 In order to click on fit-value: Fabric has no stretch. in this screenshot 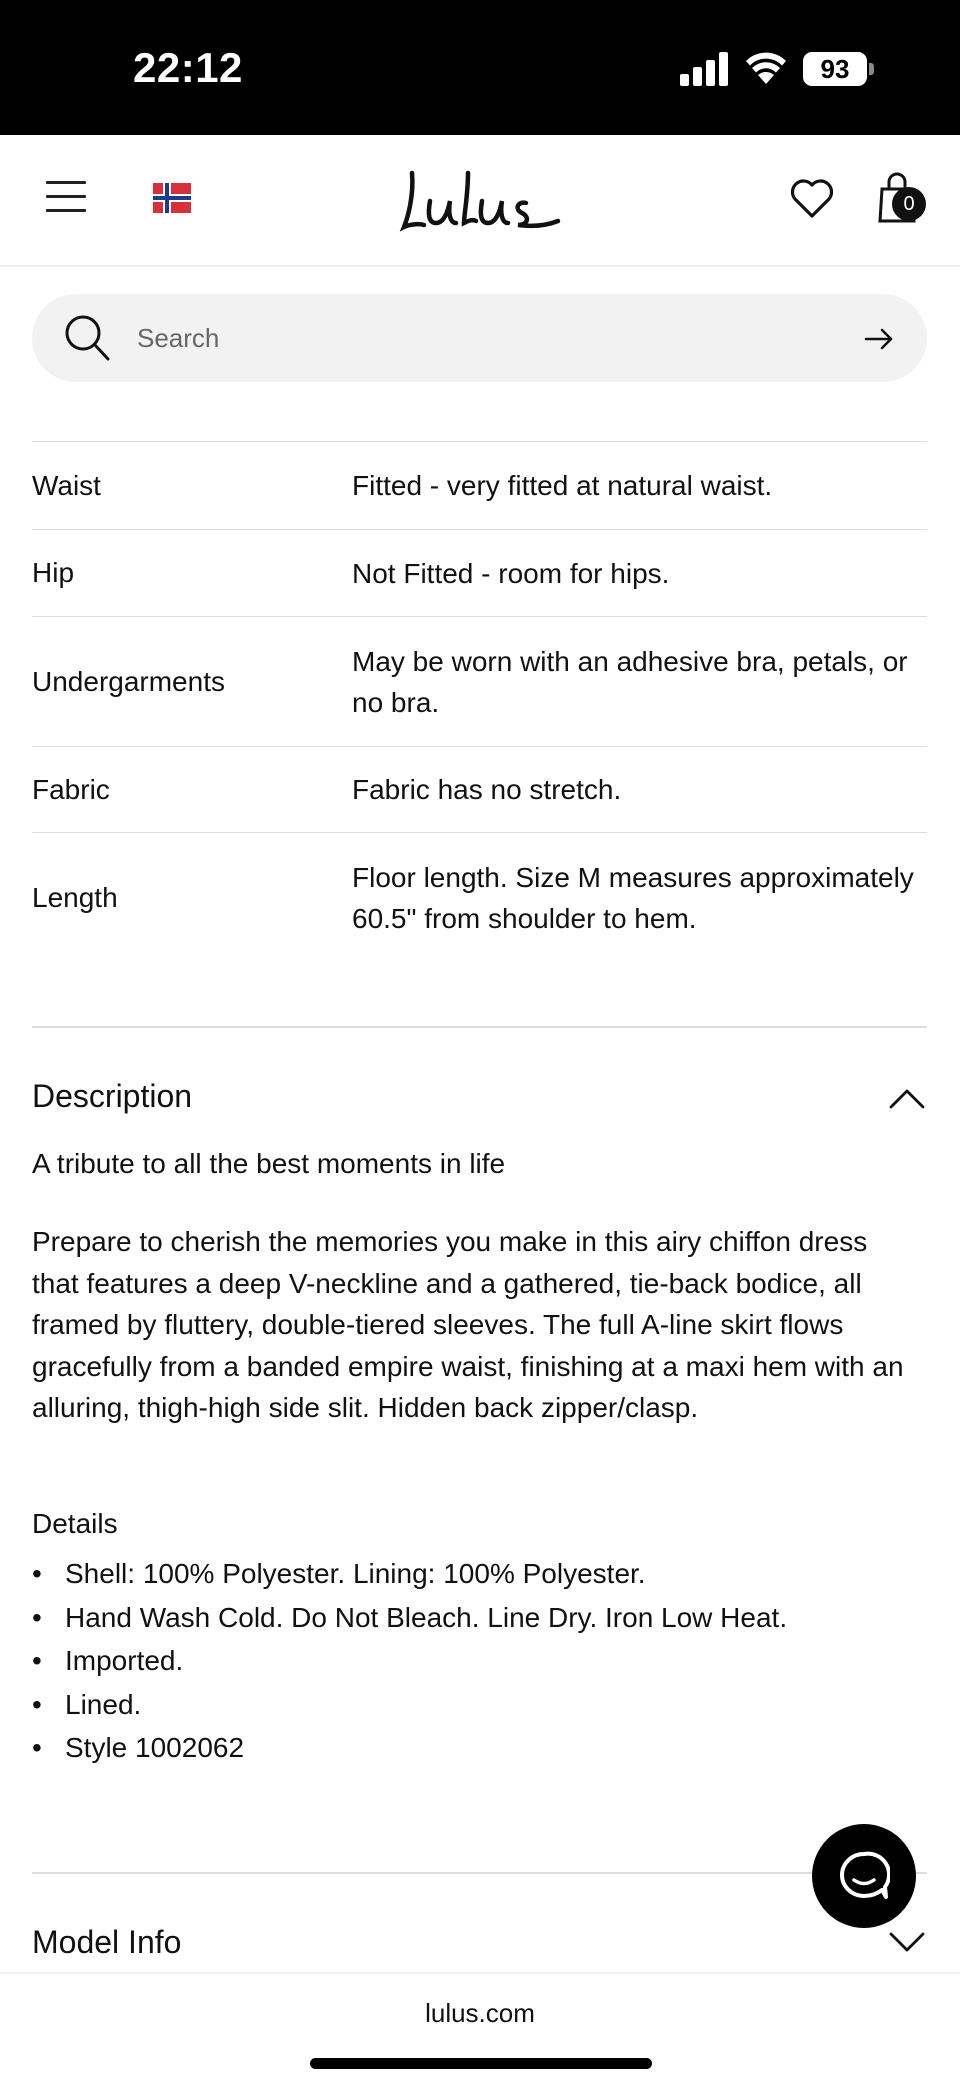, I will do `click(487, 789)`.